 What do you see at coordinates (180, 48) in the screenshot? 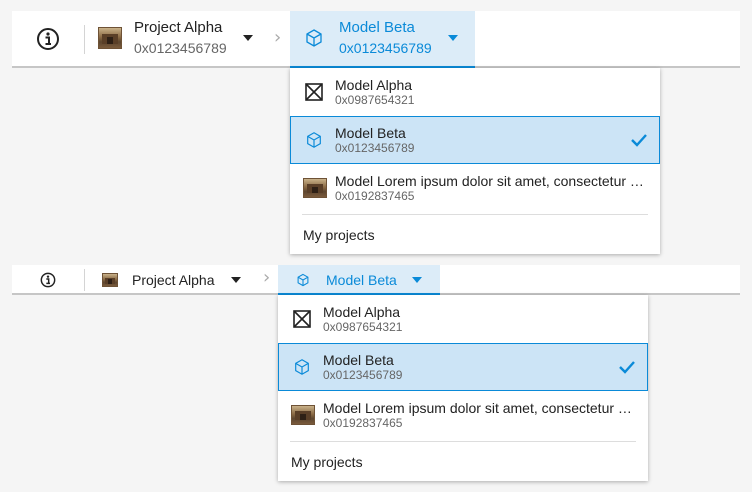
I see `project-address: 0x0123456789` at bounding box center [180, 48].